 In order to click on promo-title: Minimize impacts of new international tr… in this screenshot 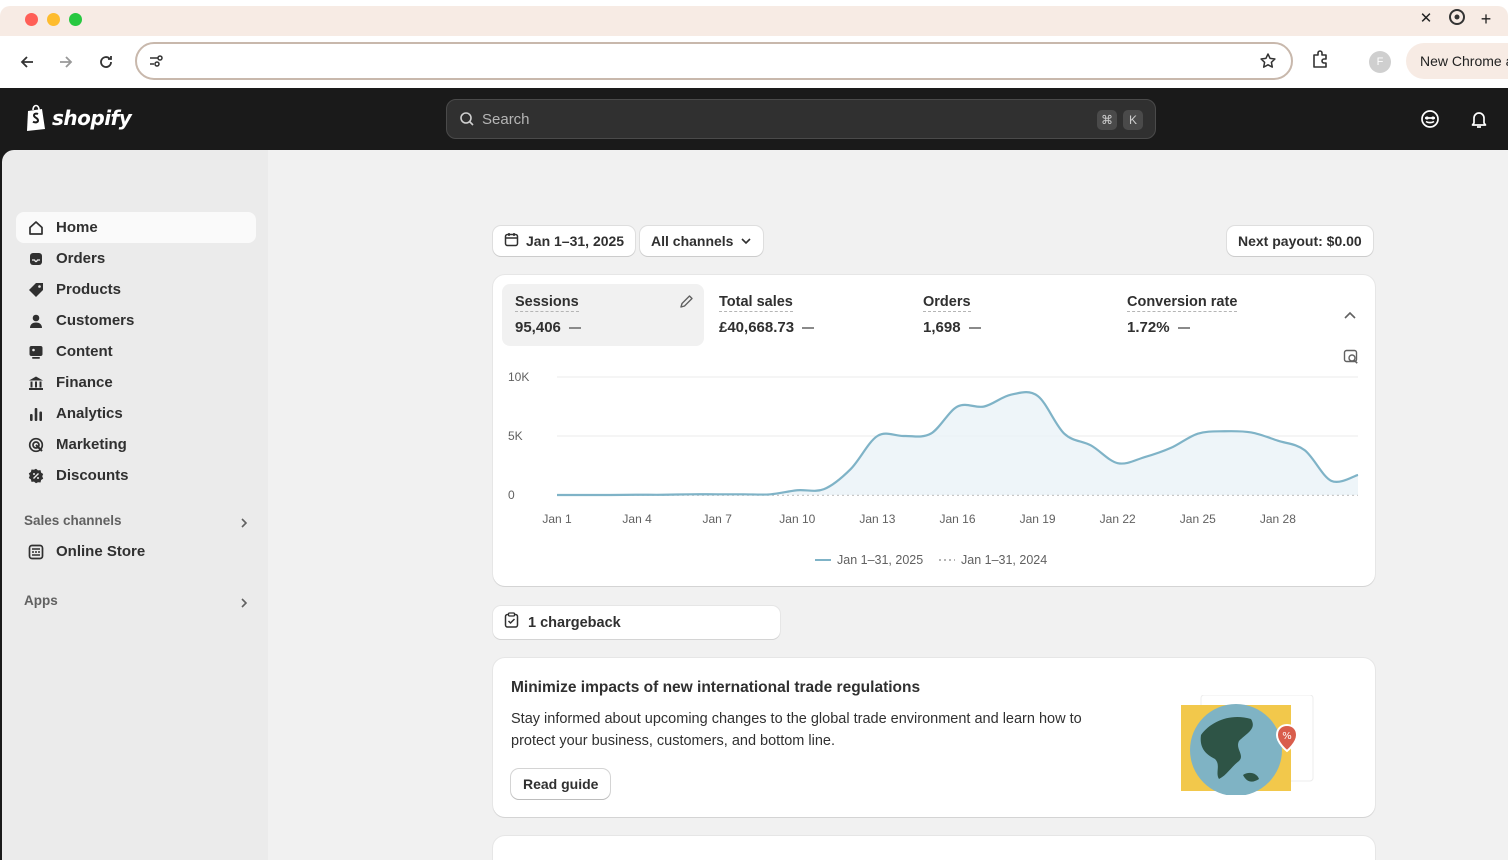, I will do `click(716, 687)`.